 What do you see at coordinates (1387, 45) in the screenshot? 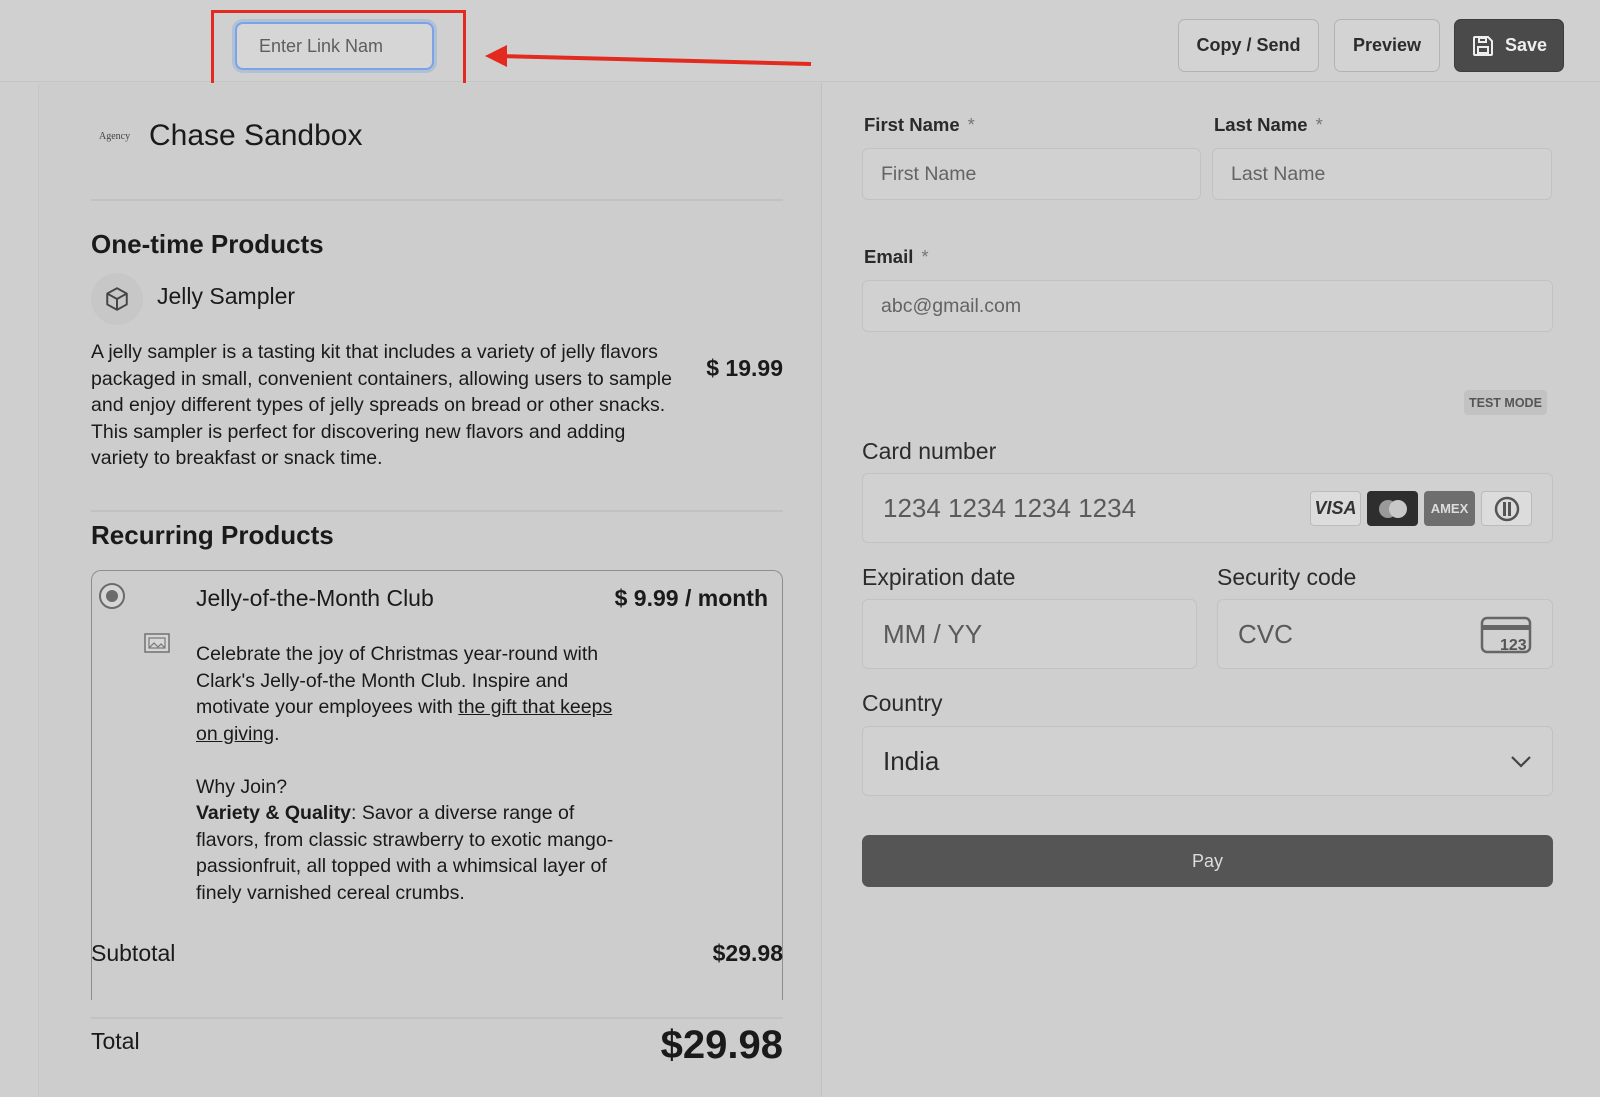
I see `preview-button: Preview` at bounding box center [1387, 45].